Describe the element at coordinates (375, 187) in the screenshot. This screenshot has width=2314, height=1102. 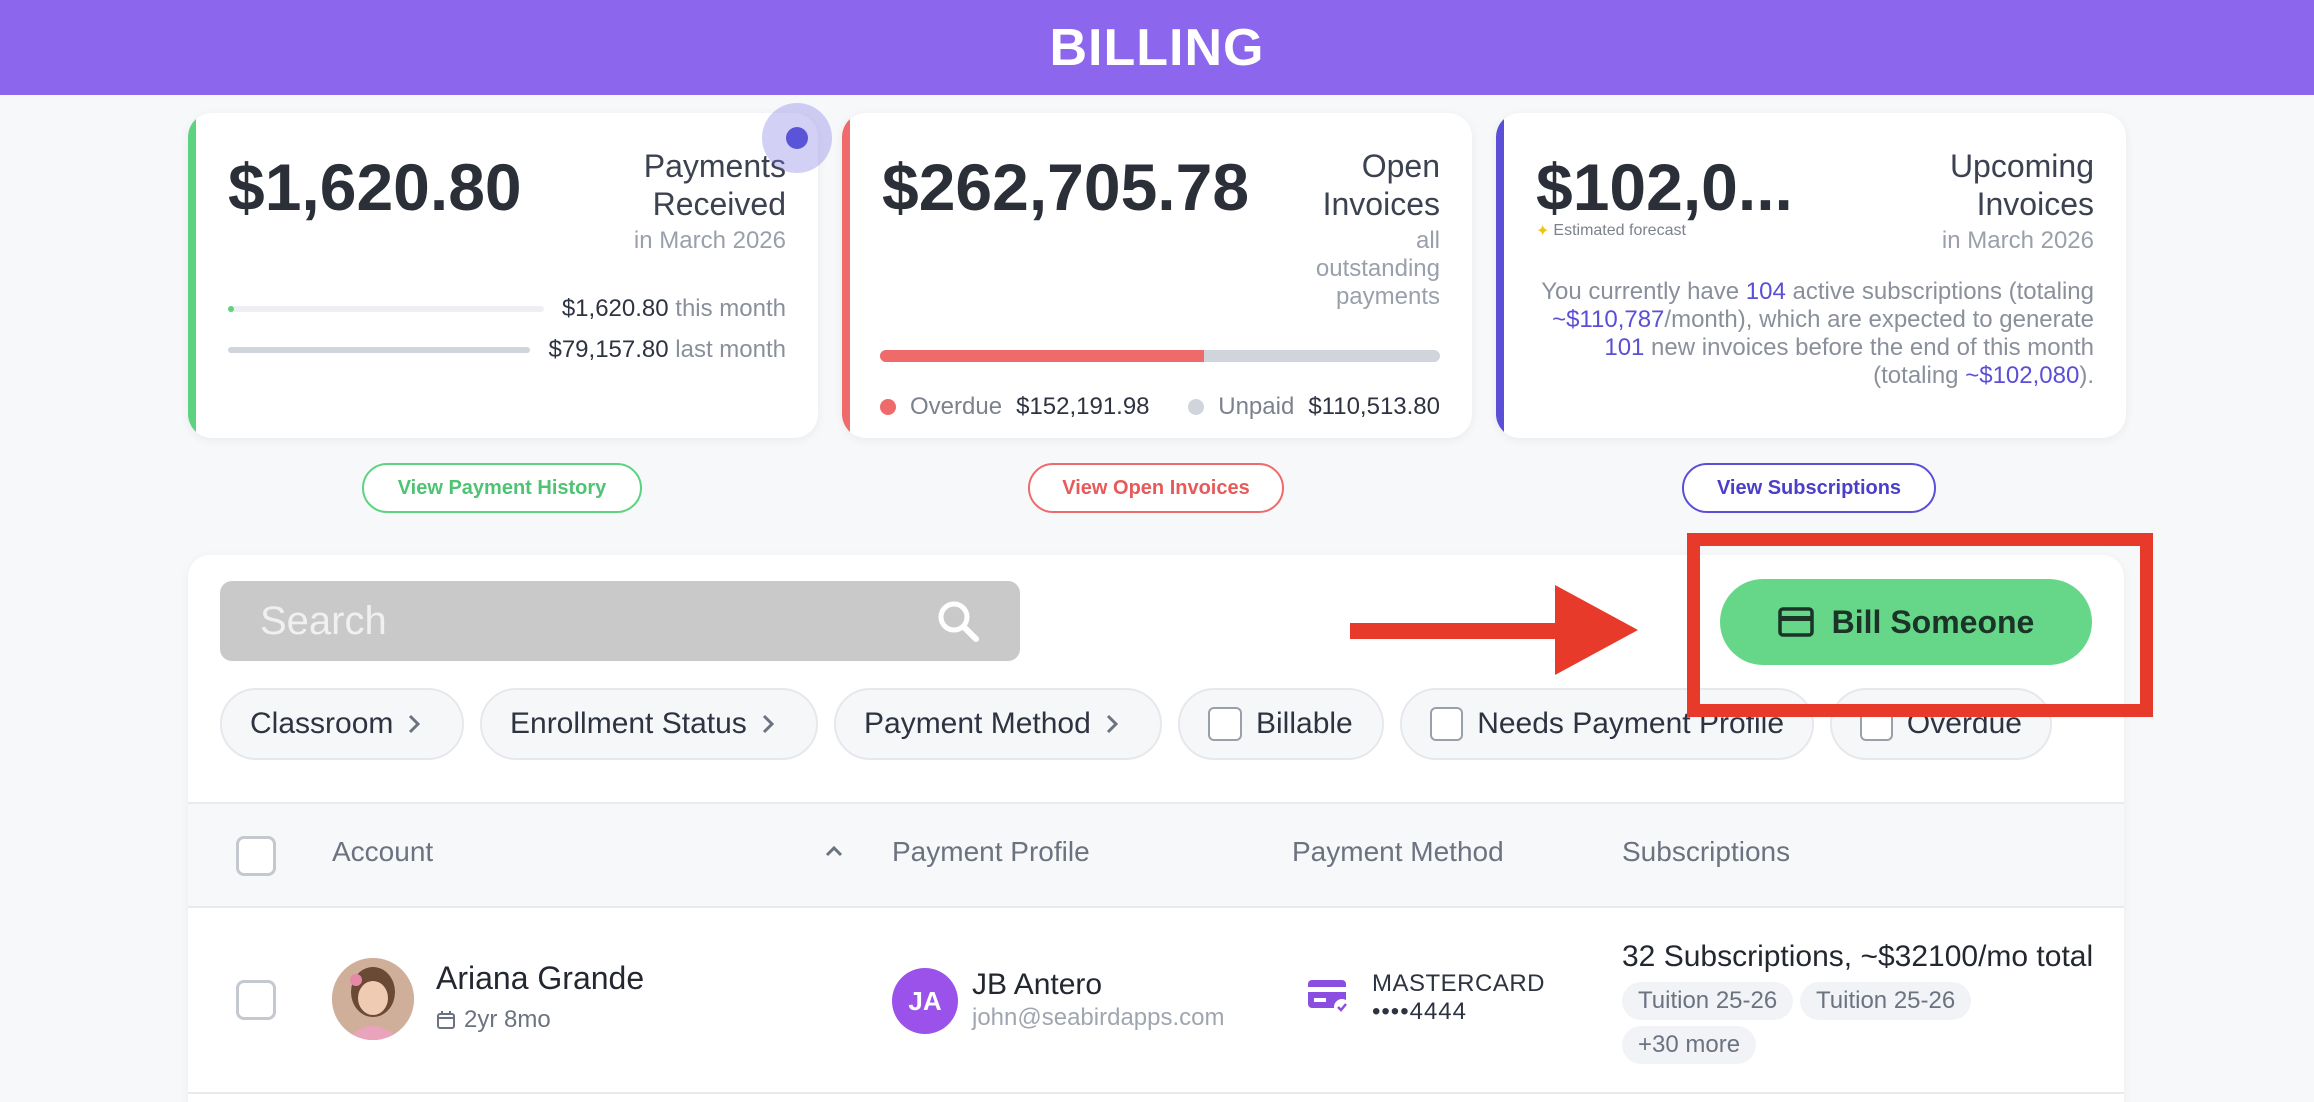
I see `payments-received-amount: $1,620.80` at that location.